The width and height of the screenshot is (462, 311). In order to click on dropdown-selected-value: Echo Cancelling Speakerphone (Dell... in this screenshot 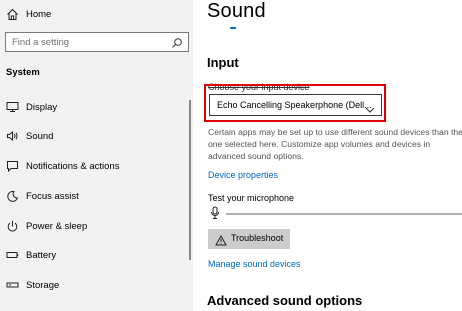, I will do `click(294, 105)`.